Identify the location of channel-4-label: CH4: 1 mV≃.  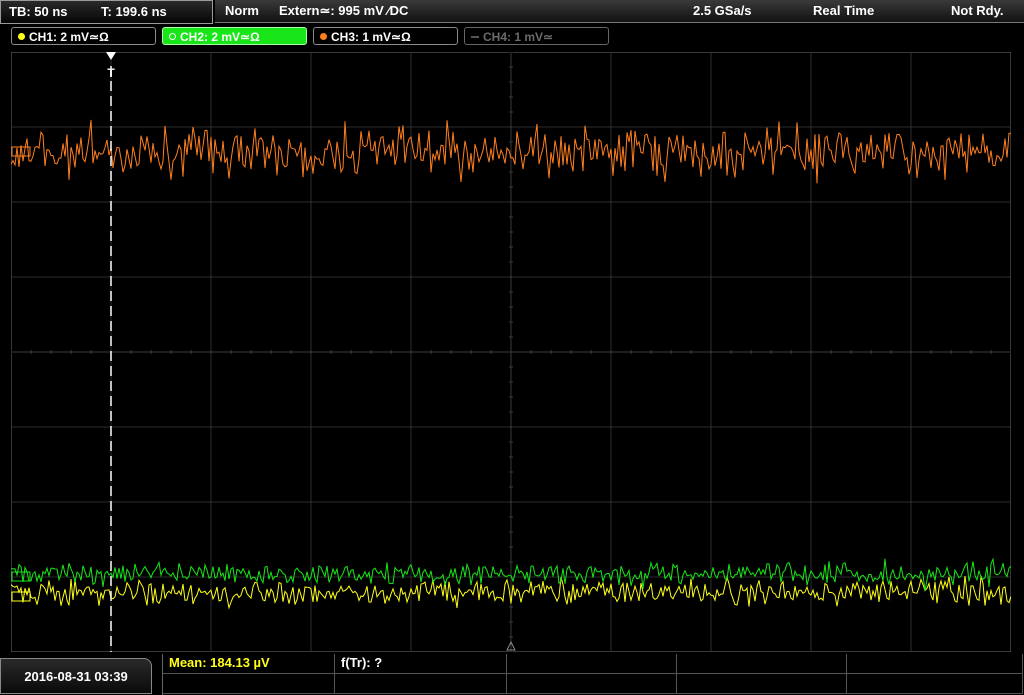
(518, 37).